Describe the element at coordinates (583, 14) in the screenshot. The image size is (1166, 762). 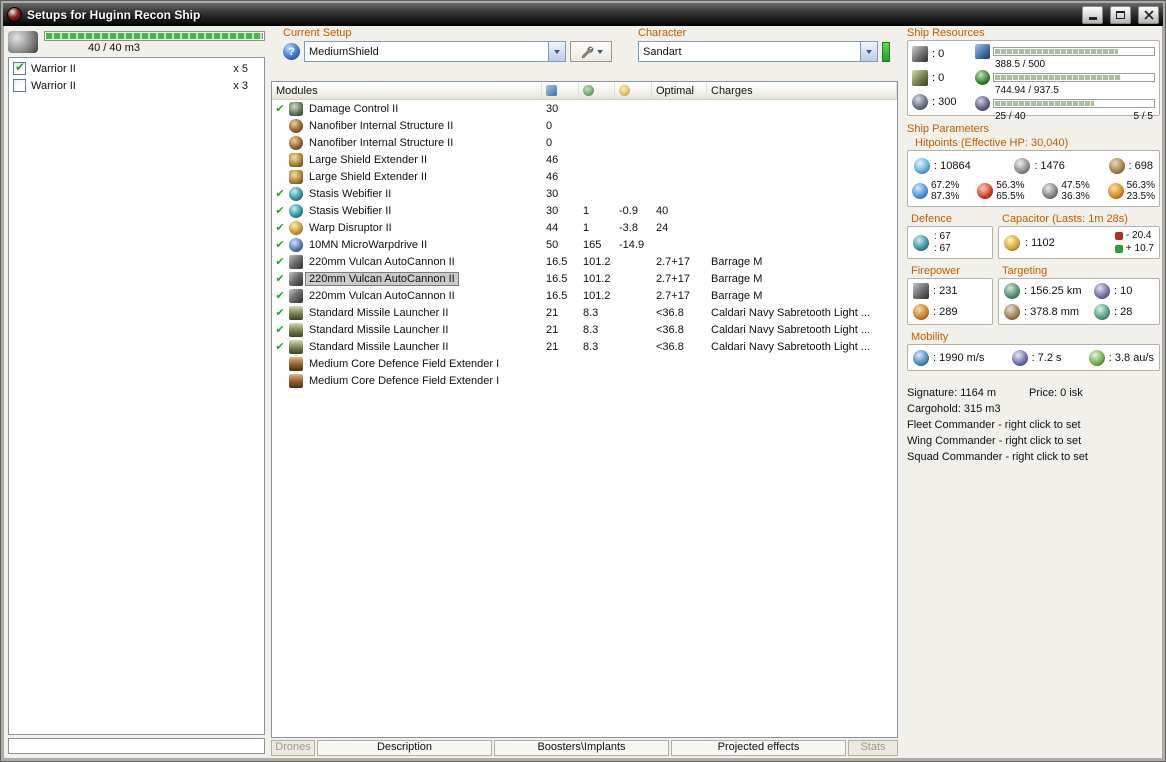
I see `title-bar: Setups for Huginn Recon Ship` at that location.